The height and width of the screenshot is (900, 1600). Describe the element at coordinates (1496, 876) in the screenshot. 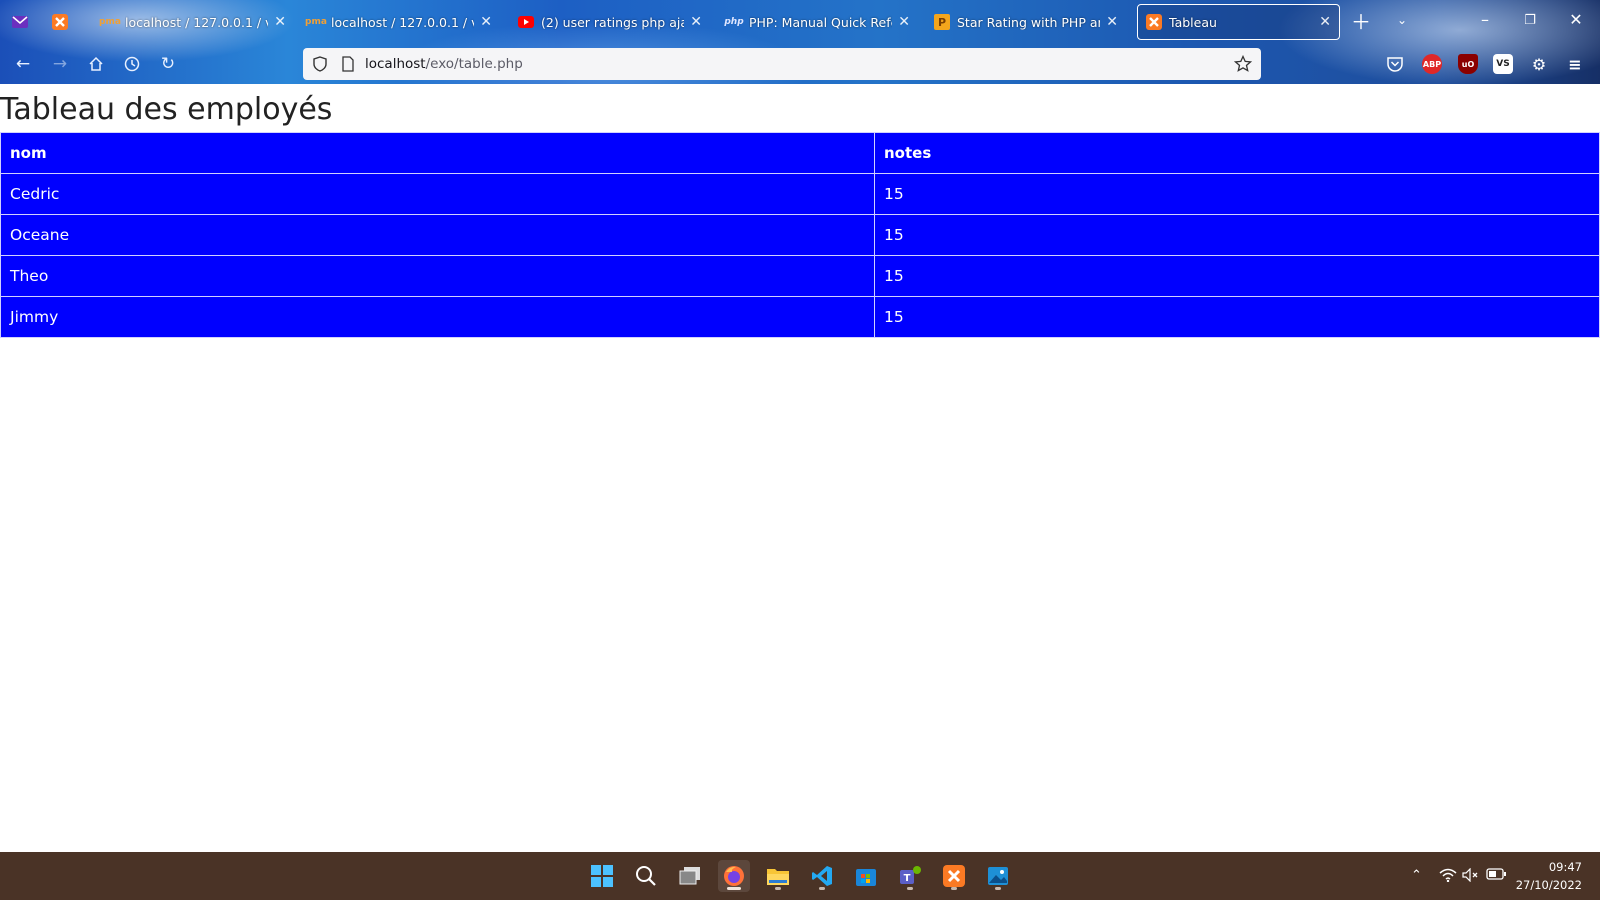

I see `battery-icon` at that location.